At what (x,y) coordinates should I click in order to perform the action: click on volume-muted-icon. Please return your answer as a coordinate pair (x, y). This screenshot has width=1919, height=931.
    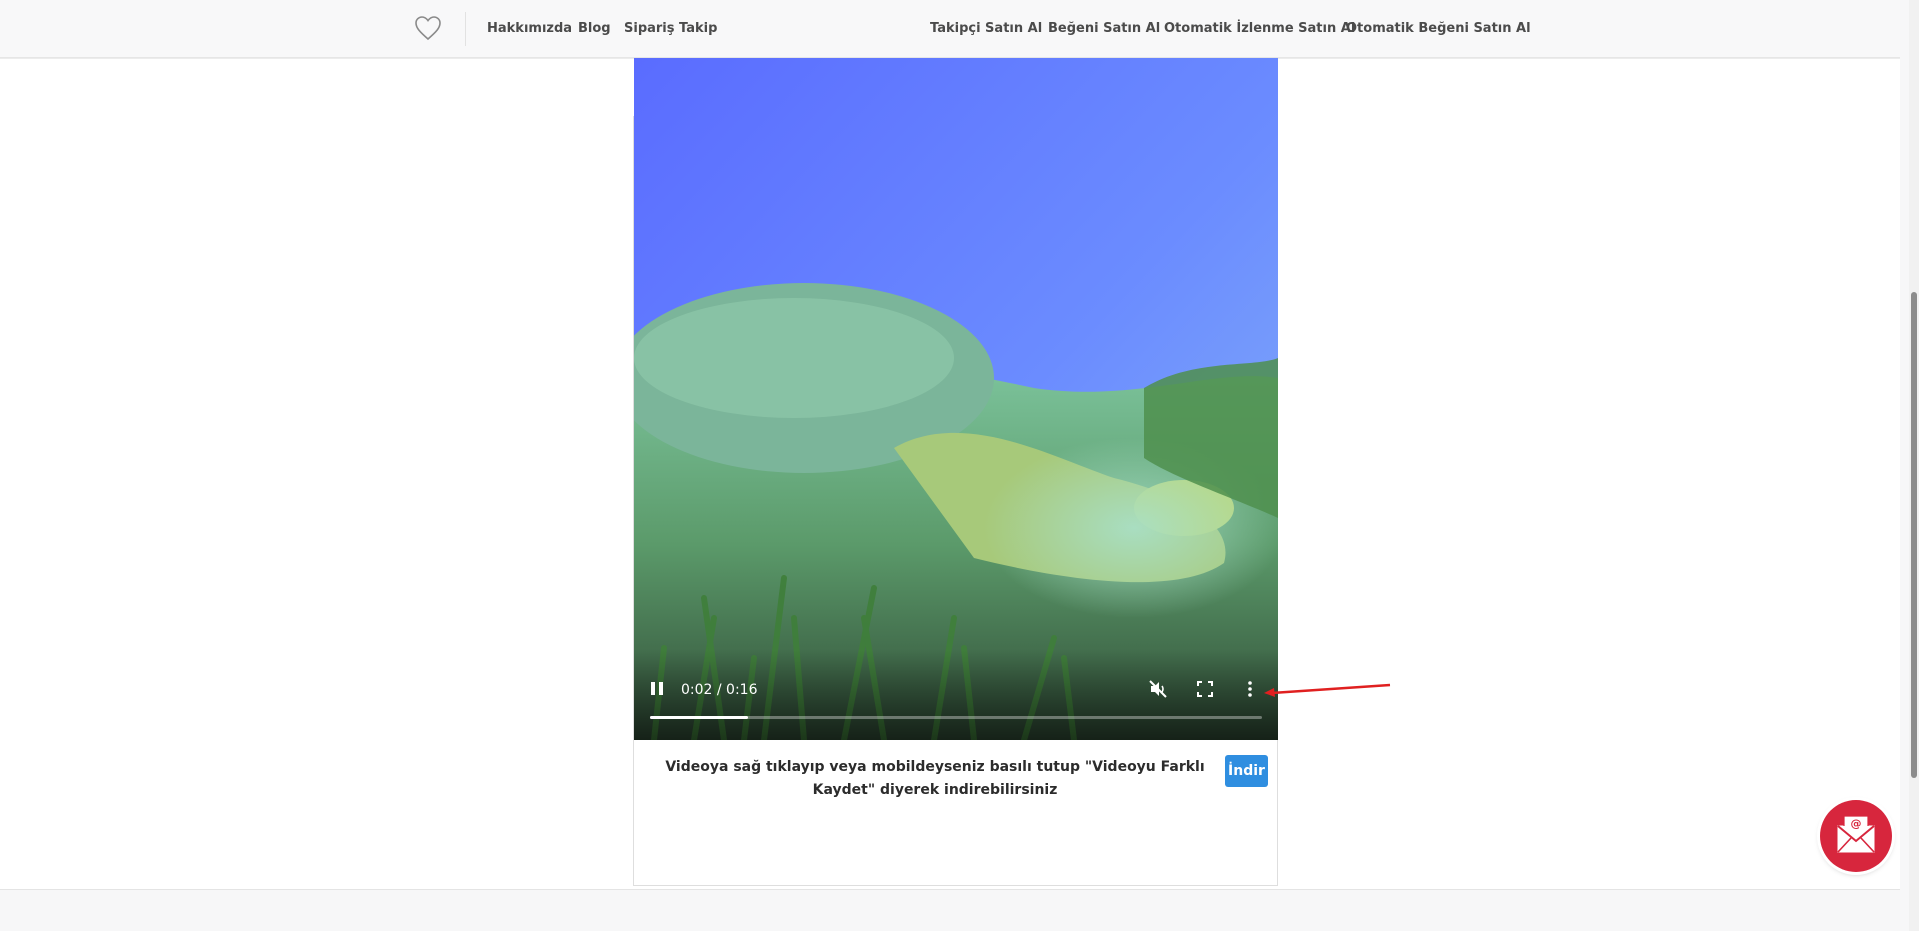
    Looking at the image, I should click on (1158, 689).